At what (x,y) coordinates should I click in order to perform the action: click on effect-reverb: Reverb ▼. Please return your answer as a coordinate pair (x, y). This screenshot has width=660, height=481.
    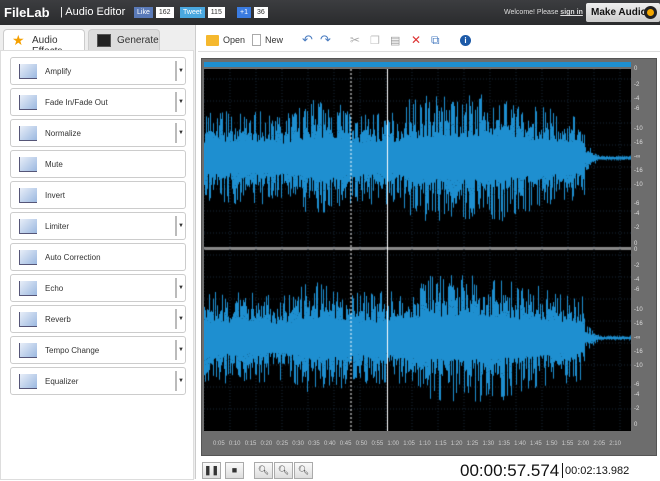
    Looking at the image, I should click on (98, 319).